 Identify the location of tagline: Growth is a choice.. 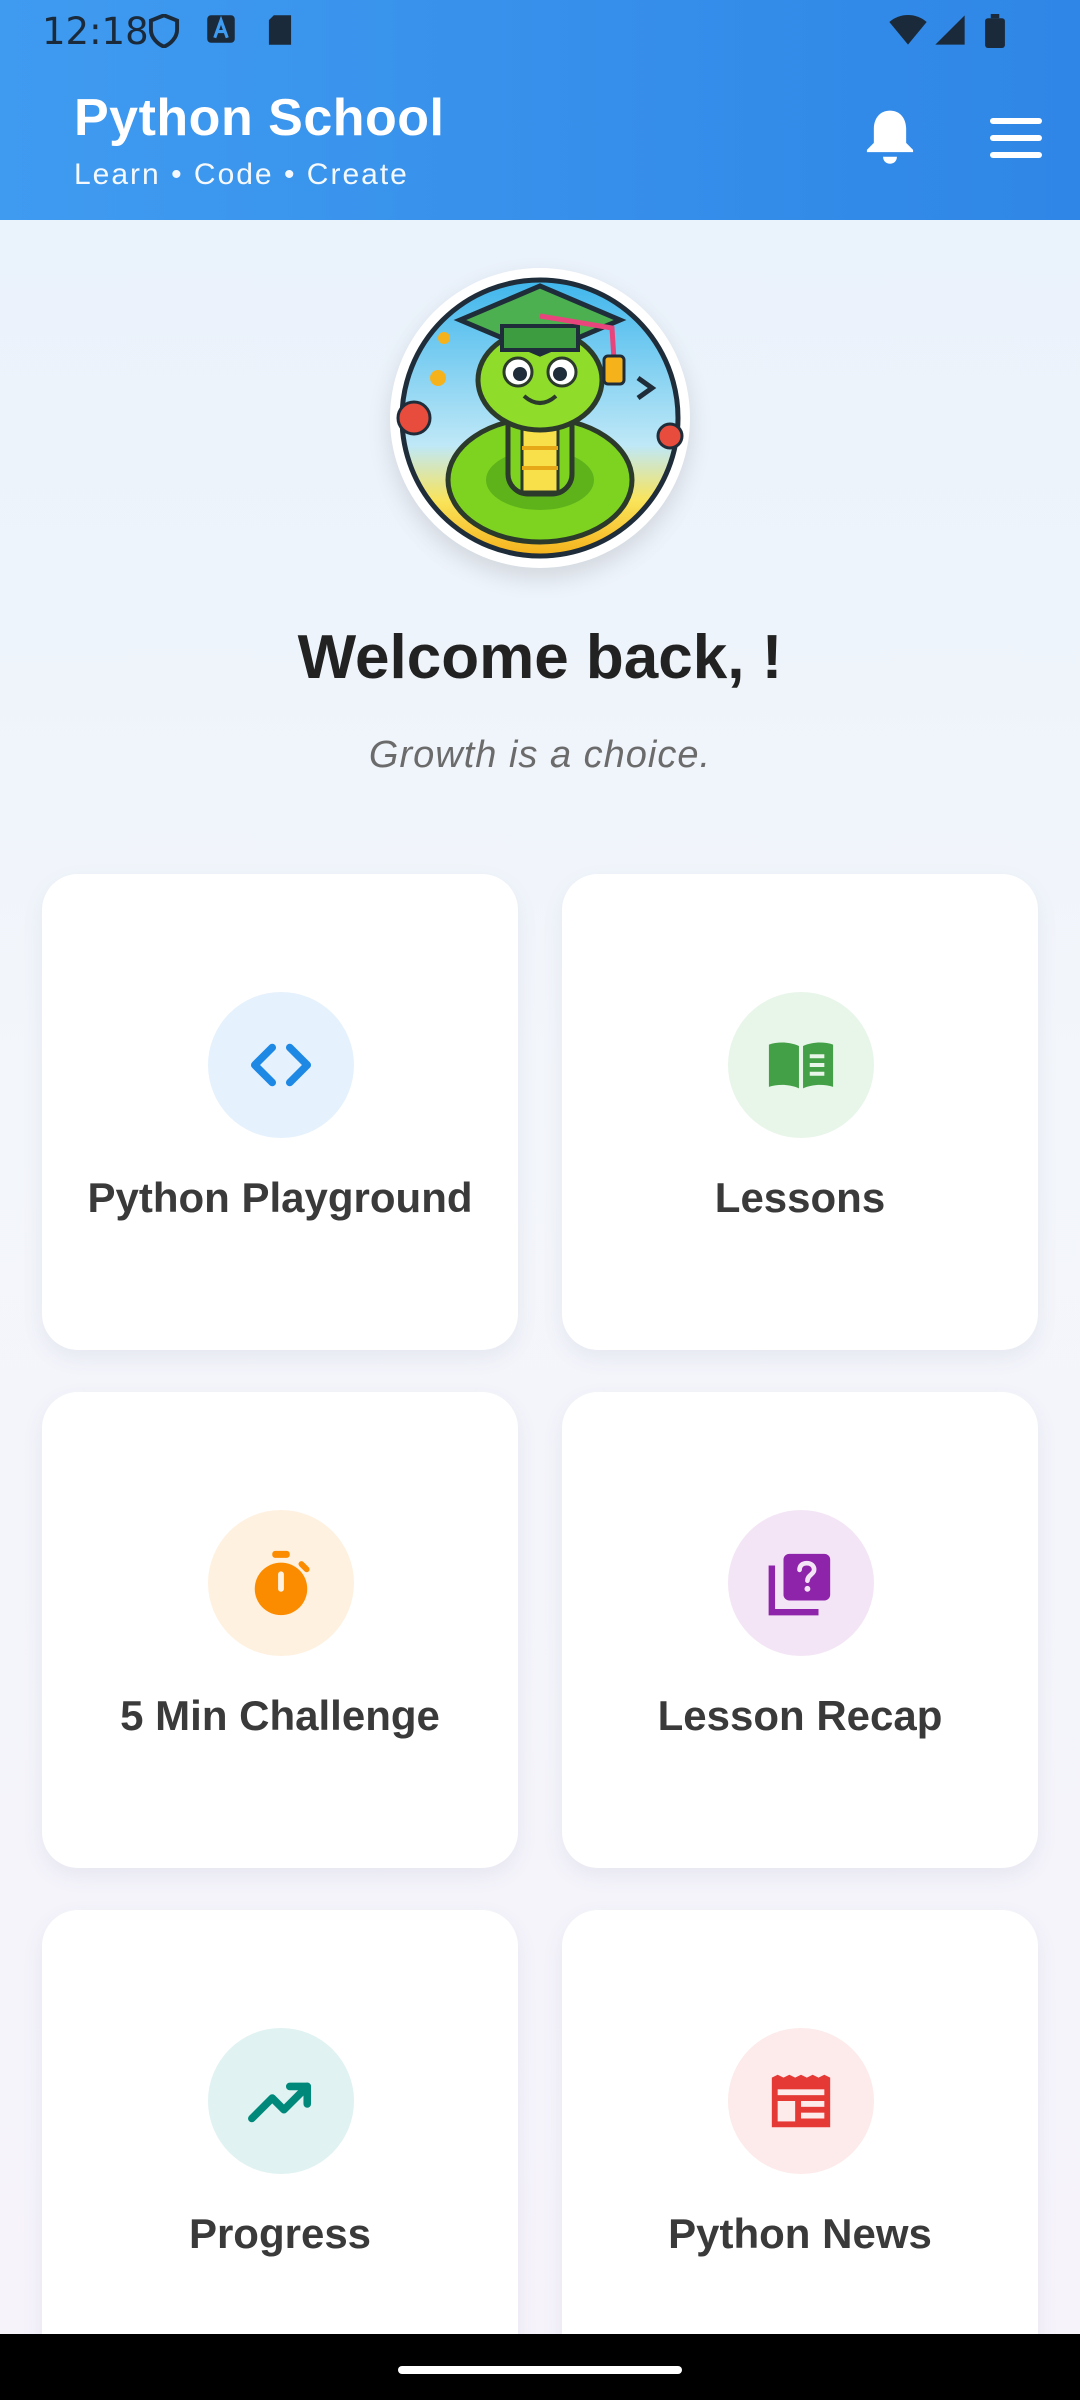
(540, 755).